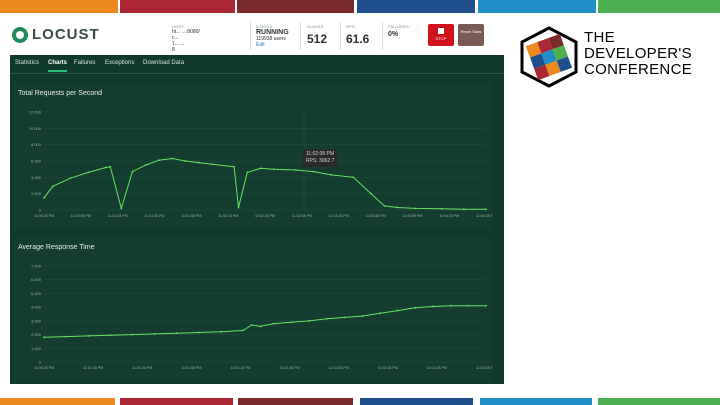  Describe the element at coordinates (471, 31) in the screenshot. I see `reset-label: Reset Stats` at that location.